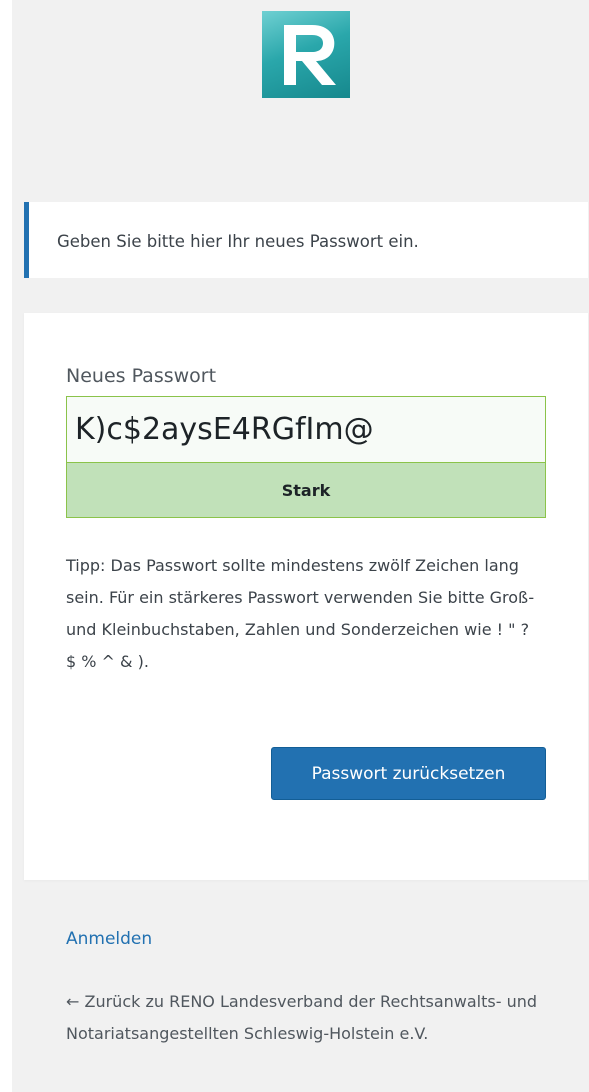 This screenshot has height=1092, width=589. What do you see at coordinates (109, 939) in the screenshot?
I see `login-link: Anmelden` at bounding box center [109, 939].